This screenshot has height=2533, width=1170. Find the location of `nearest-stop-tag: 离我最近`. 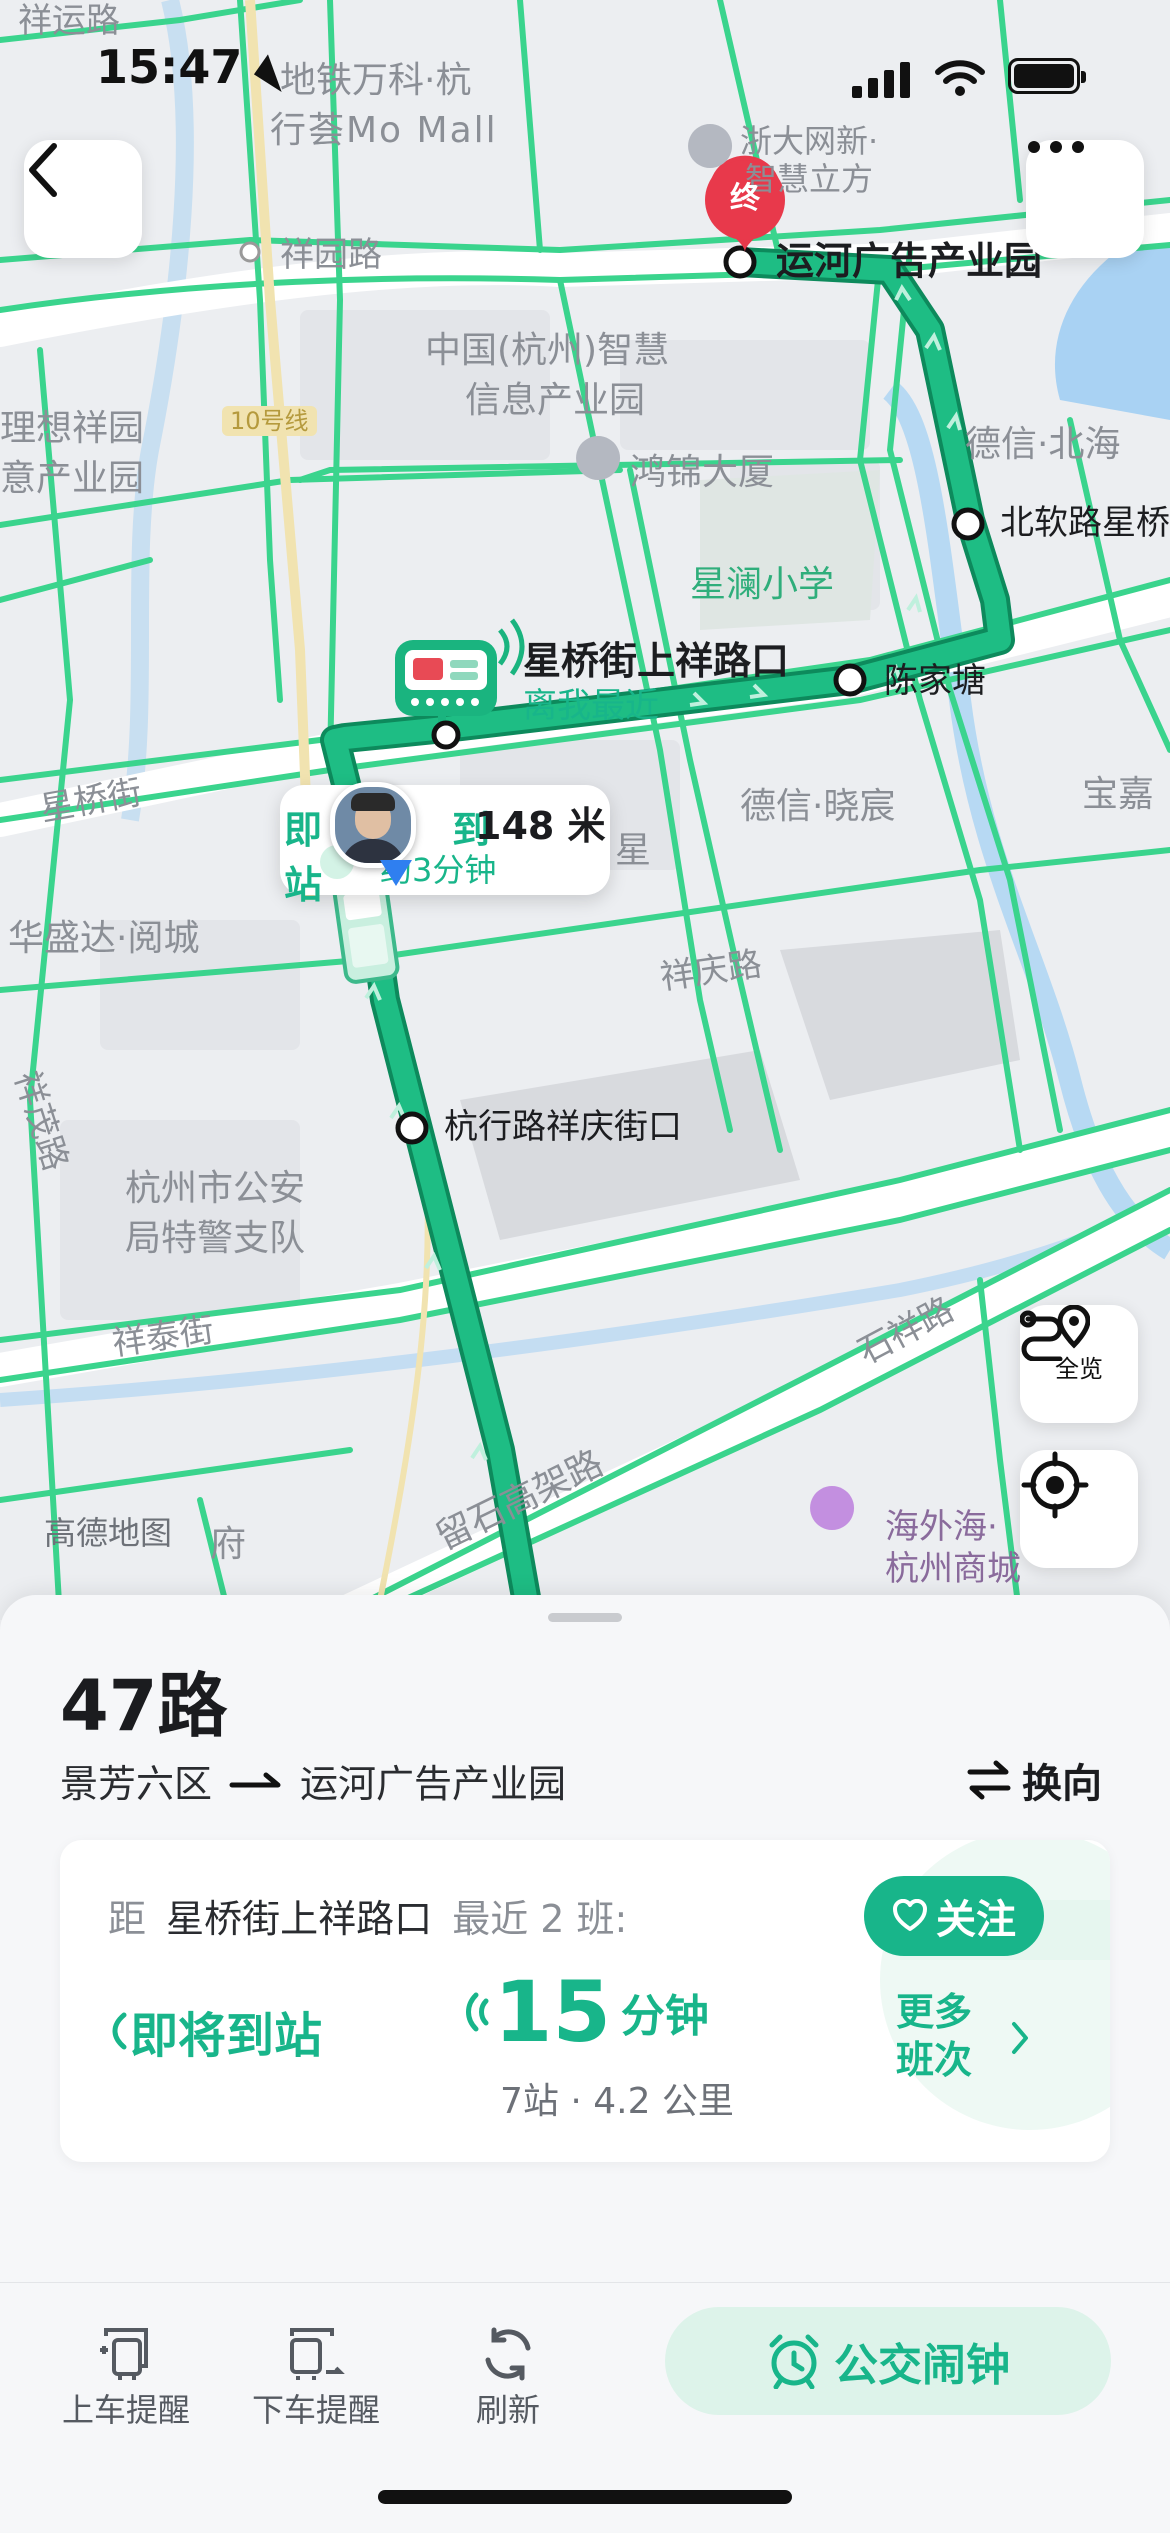

nearest-stop-tag: 离我最近 is located at coordinates (591, 706).